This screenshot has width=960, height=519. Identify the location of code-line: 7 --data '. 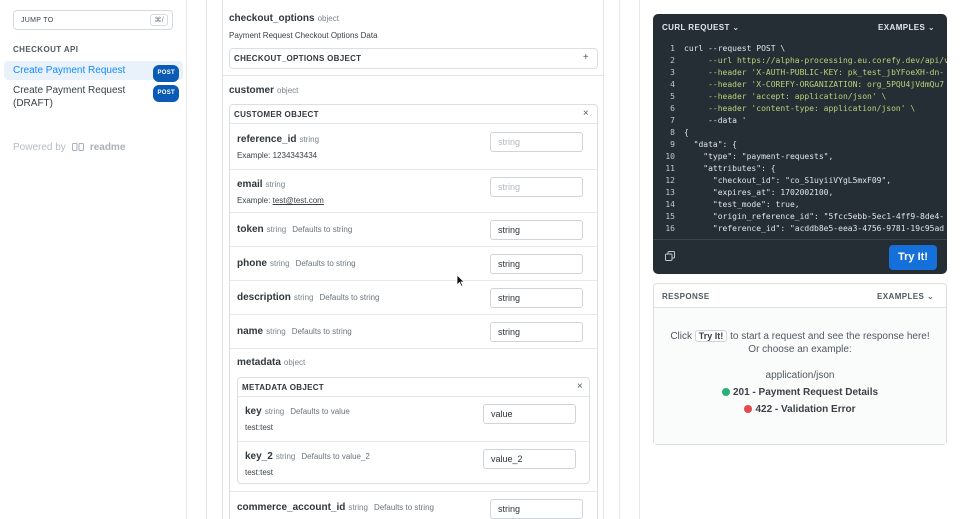
(800, 121).